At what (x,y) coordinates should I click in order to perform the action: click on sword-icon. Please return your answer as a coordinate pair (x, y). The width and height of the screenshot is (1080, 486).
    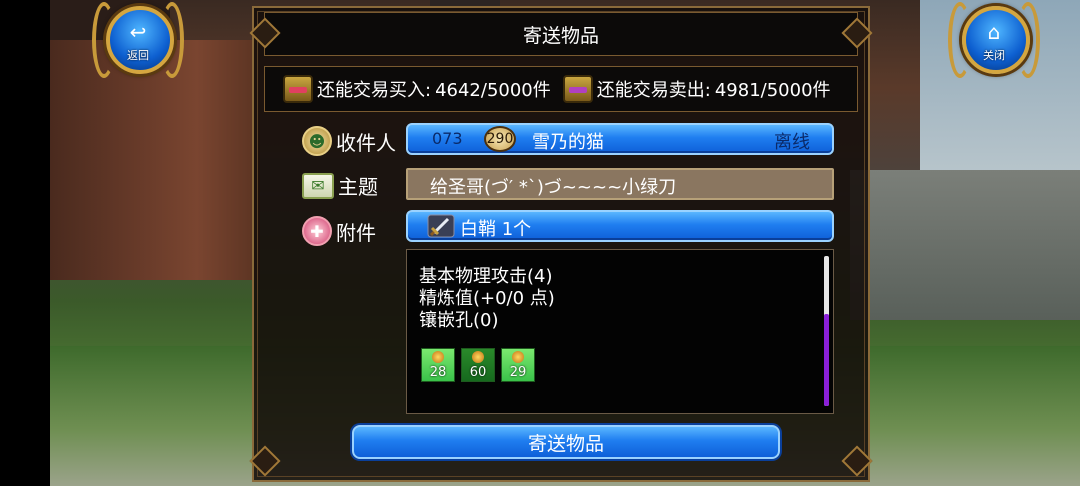
    Looking at the image, I should click on (441, 226).